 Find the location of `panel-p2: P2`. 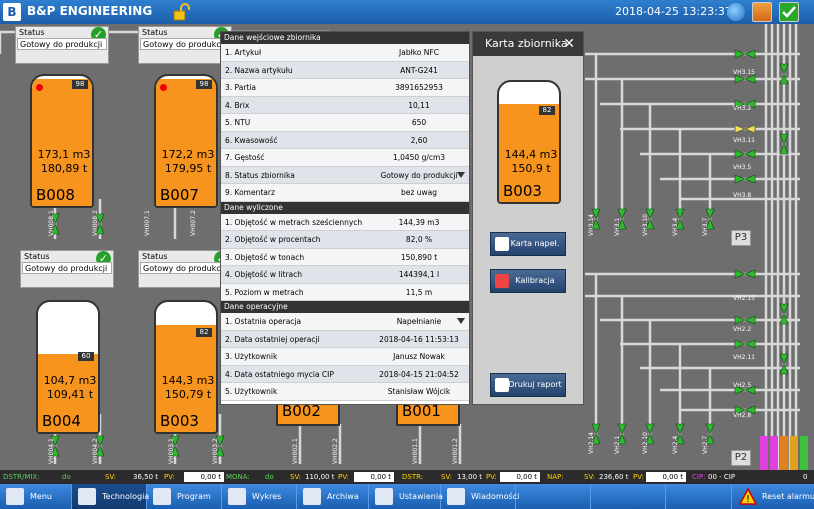

panel-p2: P2 is located at coordinates (741, 458).